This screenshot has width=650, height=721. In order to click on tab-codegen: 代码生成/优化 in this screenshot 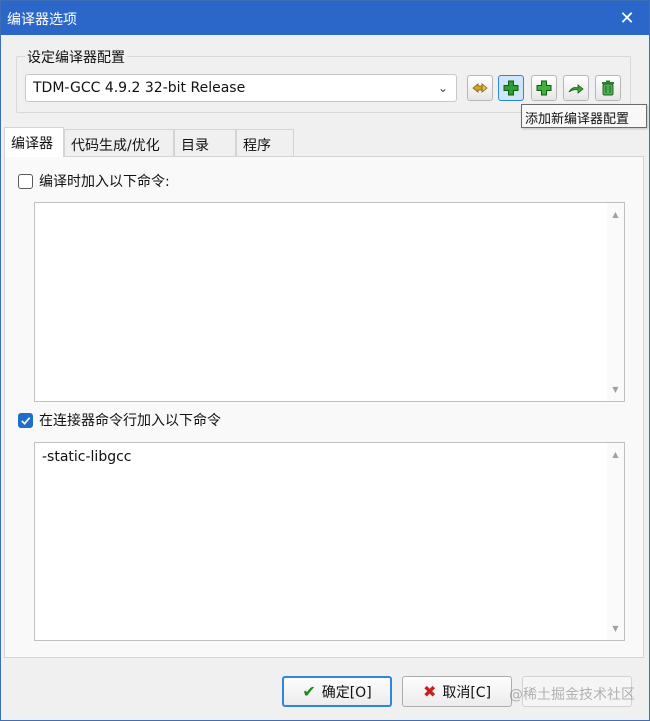, I will do `click(119, 143)`.